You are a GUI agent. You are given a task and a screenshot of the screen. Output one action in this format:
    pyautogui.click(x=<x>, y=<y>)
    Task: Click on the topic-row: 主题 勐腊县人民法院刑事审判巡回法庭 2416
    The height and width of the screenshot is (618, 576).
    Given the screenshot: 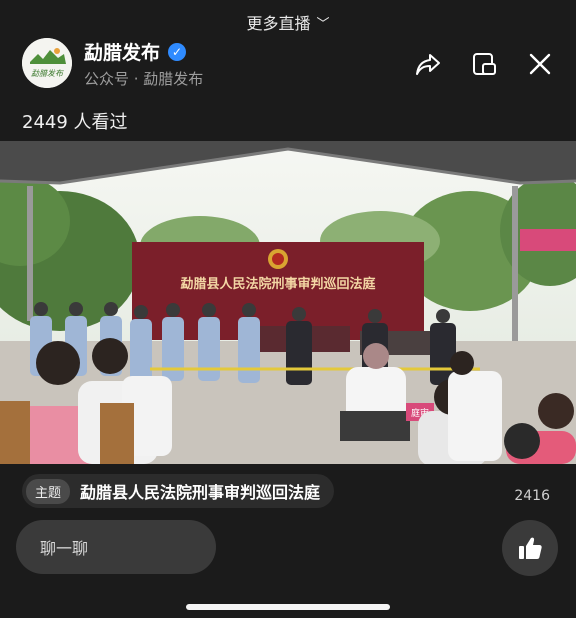 What is the action you would take?
    pyautogui.click(x=288, y=491)
    